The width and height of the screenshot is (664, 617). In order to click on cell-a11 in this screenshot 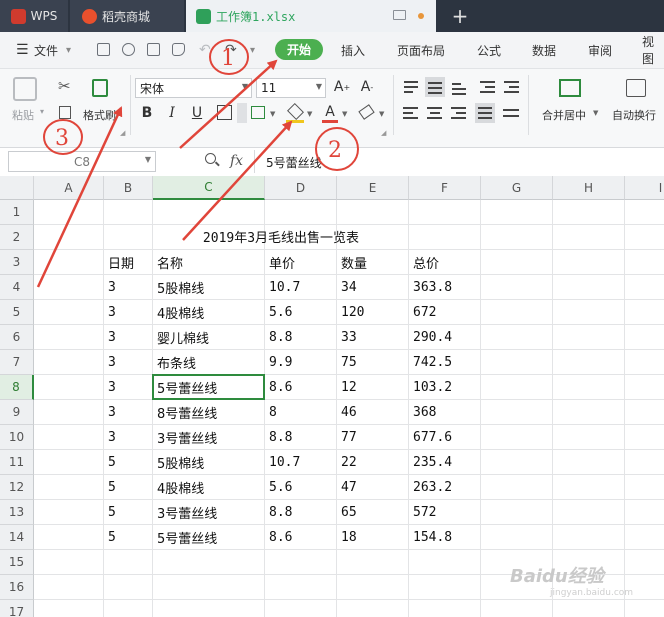, I will do `click(69, 462)`.